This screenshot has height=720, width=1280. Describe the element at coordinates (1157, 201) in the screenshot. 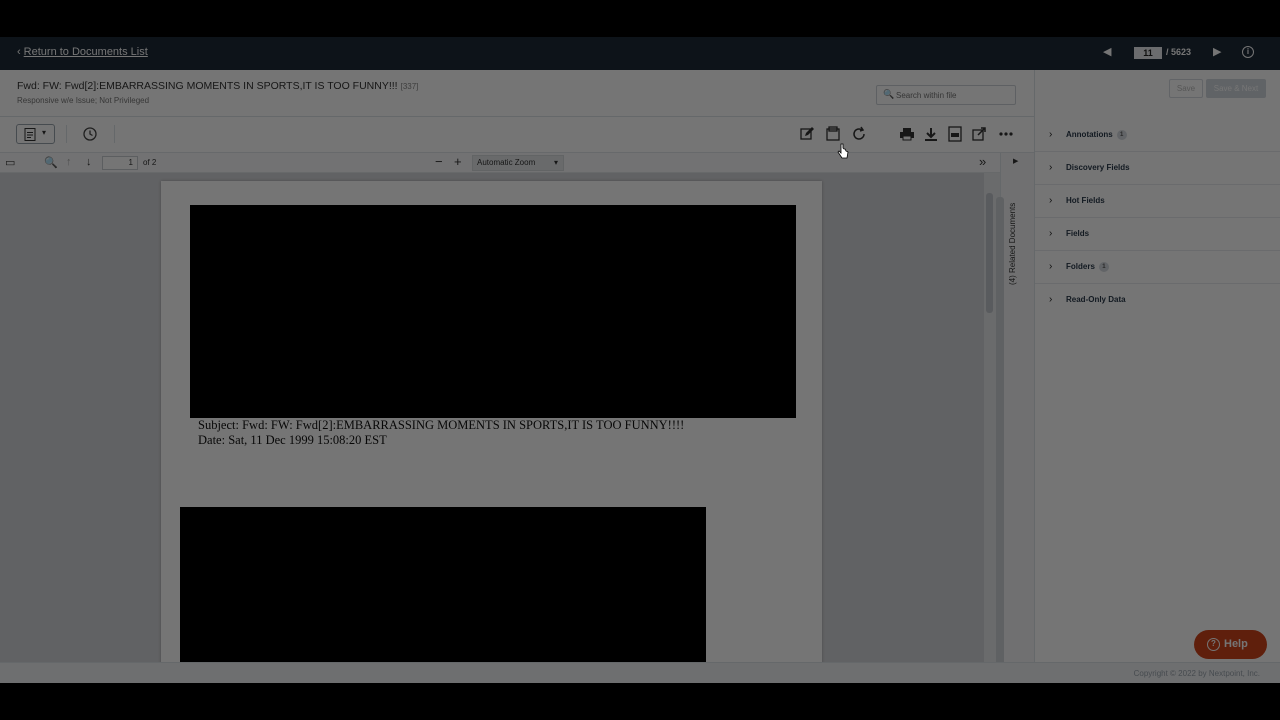

I see `section-hot-fields: › Hot Fields` at that location.